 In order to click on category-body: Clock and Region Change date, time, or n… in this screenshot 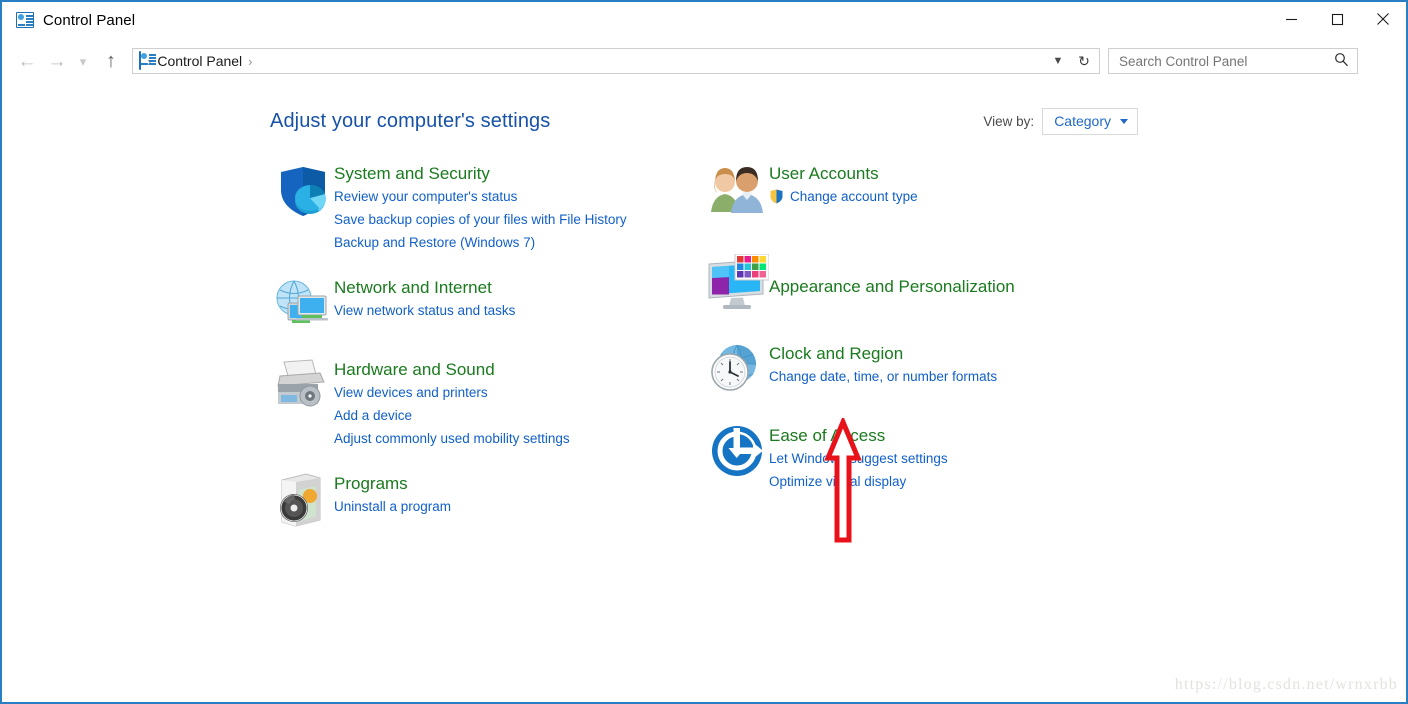, I will do `click(883, 365)`.